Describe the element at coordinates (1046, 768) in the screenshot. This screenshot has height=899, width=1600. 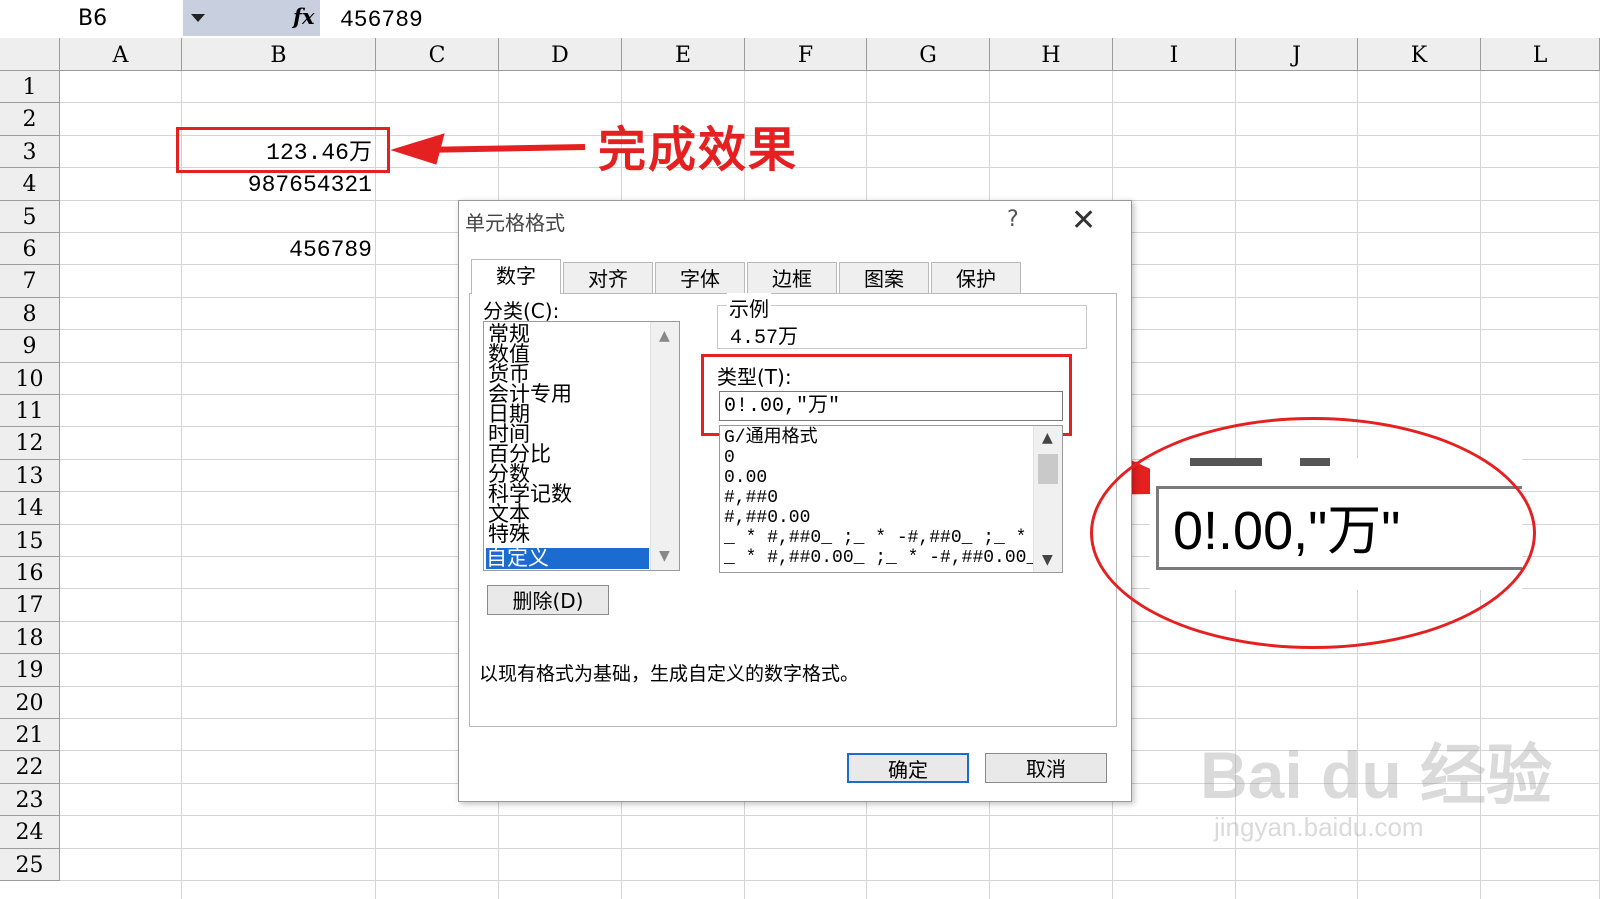
I see `cancel-button: 取消` at that location.